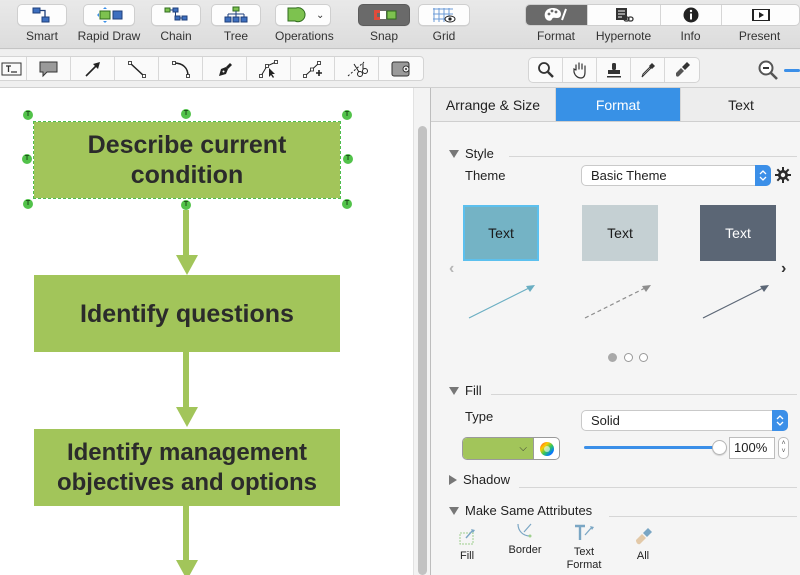 The width and height of the screenshot is (800, 575). Describe the element at coordinates (555, 36) in the screenshot. I see `format-label: Format` at that location.